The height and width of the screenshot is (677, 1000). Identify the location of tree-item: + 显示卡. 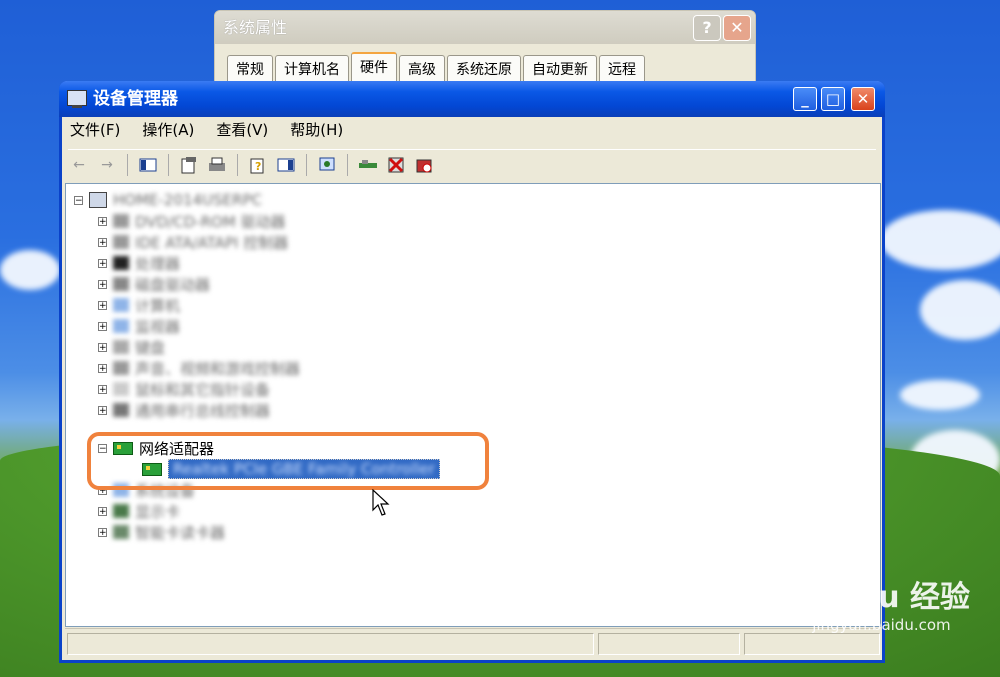
(139, 511).